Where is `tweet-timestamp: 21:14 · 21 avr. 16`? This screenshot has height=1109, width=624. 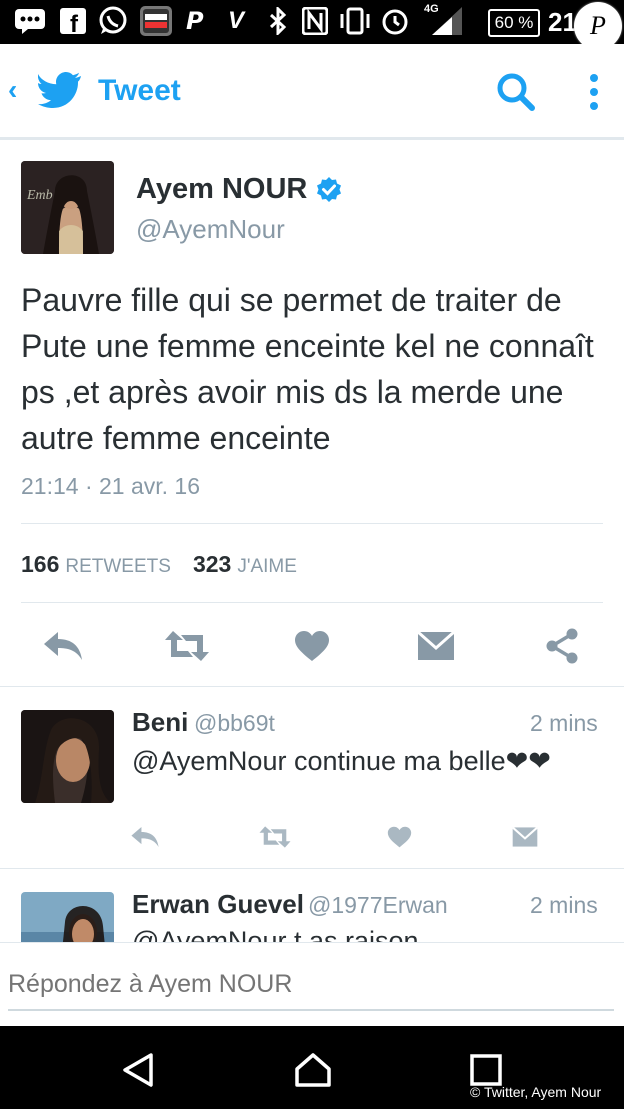
tweet-timestamp: 21:14 · 21 avr. 16 is located at coordinates (111, 486).